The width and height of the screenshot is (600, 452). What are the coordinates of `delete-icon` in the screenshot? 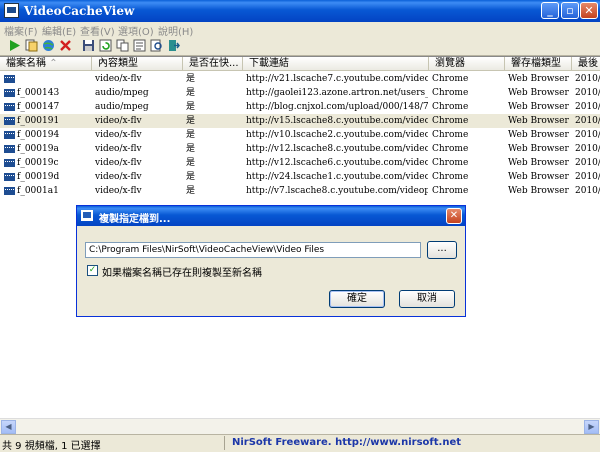 It's located at (65, 45).